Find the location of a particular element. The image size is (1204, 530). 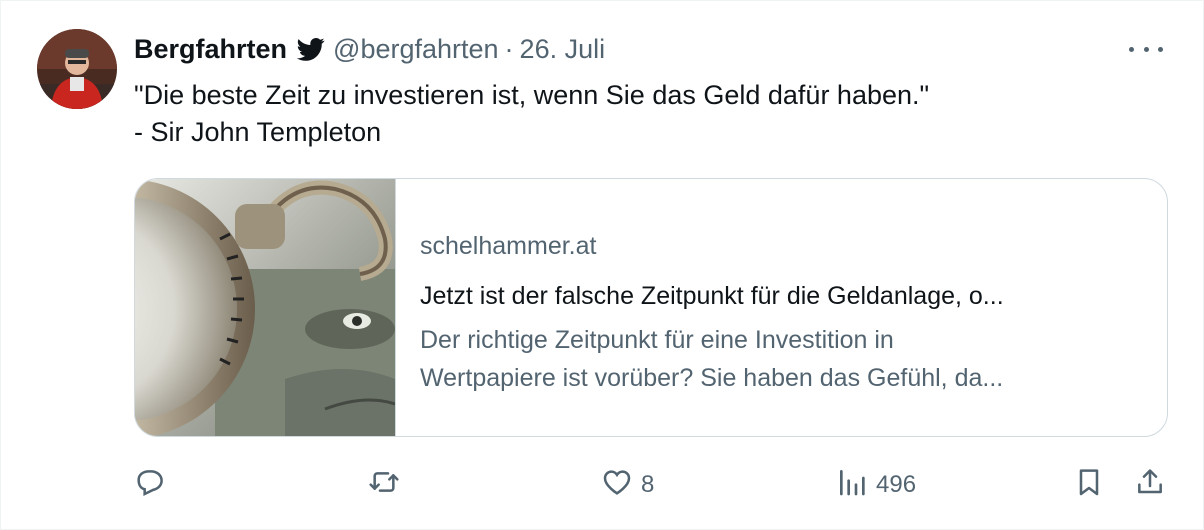

reply-icon is located at coordinates (150, 485).